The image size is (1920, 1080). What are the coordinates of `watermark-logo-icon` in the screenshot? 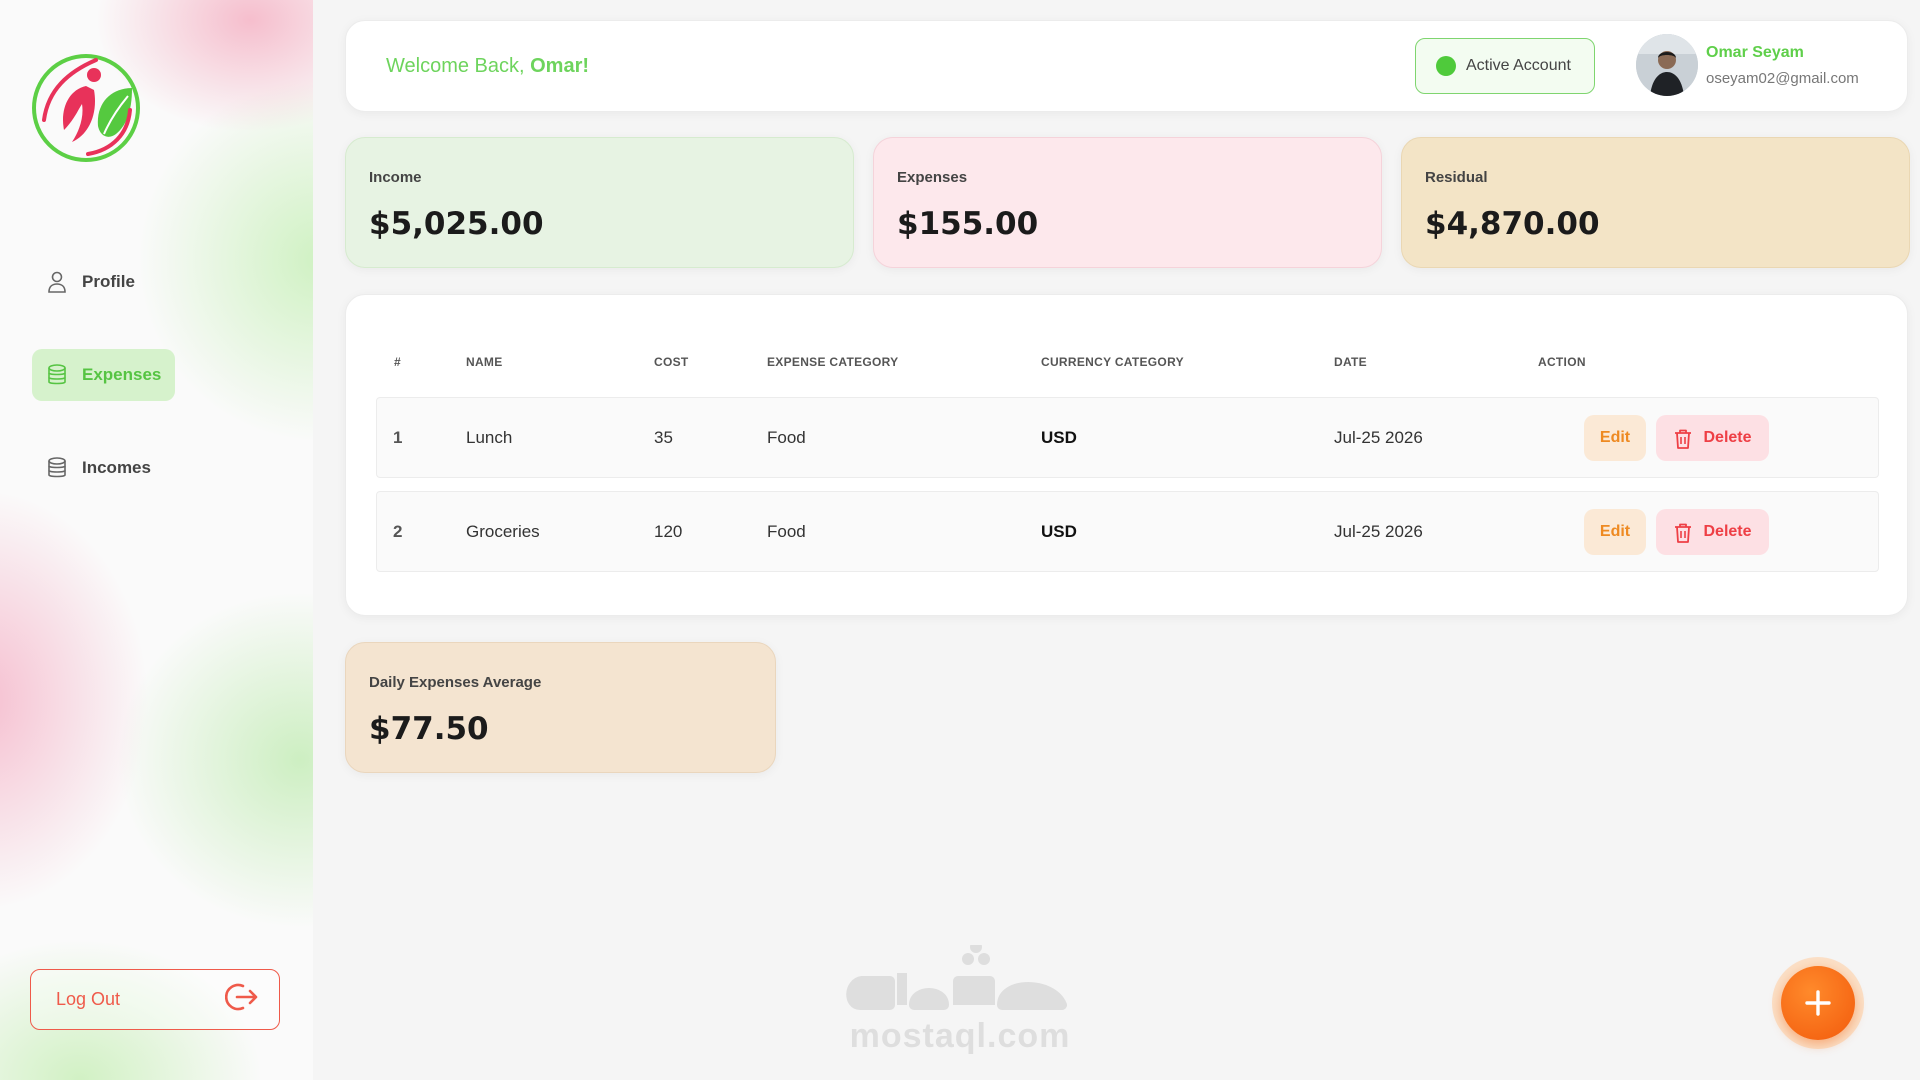 It's located at (956, 975).